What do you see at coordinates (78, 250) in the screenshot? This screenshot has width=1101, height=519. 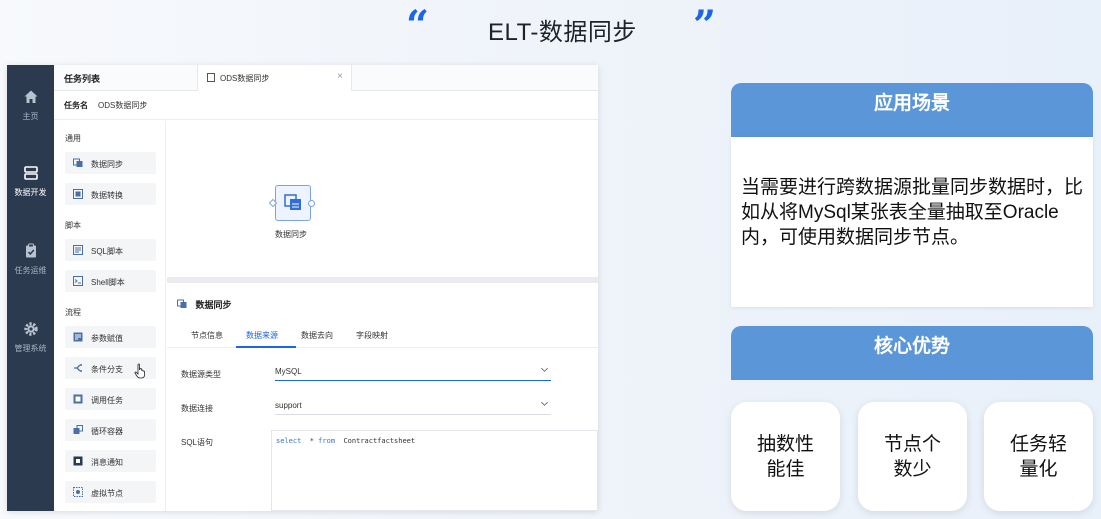 I see `sql-script-icon` at bounding box center [78, 250].